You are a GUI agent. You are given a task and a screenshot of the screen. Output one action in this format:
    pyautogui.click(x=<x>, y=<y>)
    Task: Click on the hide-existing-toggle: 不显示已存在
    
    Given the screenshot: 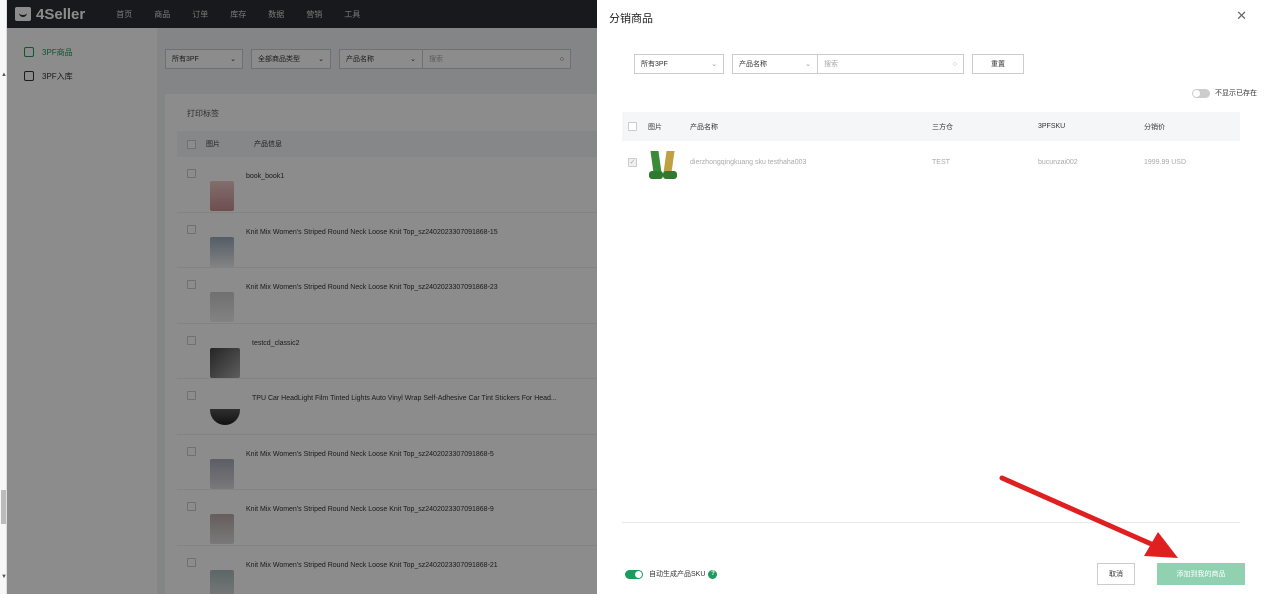 What is the action you would take?
    pyautogui.click(x=1224, y=93)
    